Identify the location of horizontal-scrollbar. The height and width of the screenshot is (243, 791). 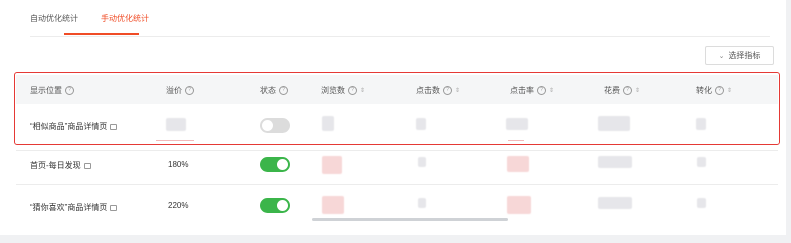
(410, 219).